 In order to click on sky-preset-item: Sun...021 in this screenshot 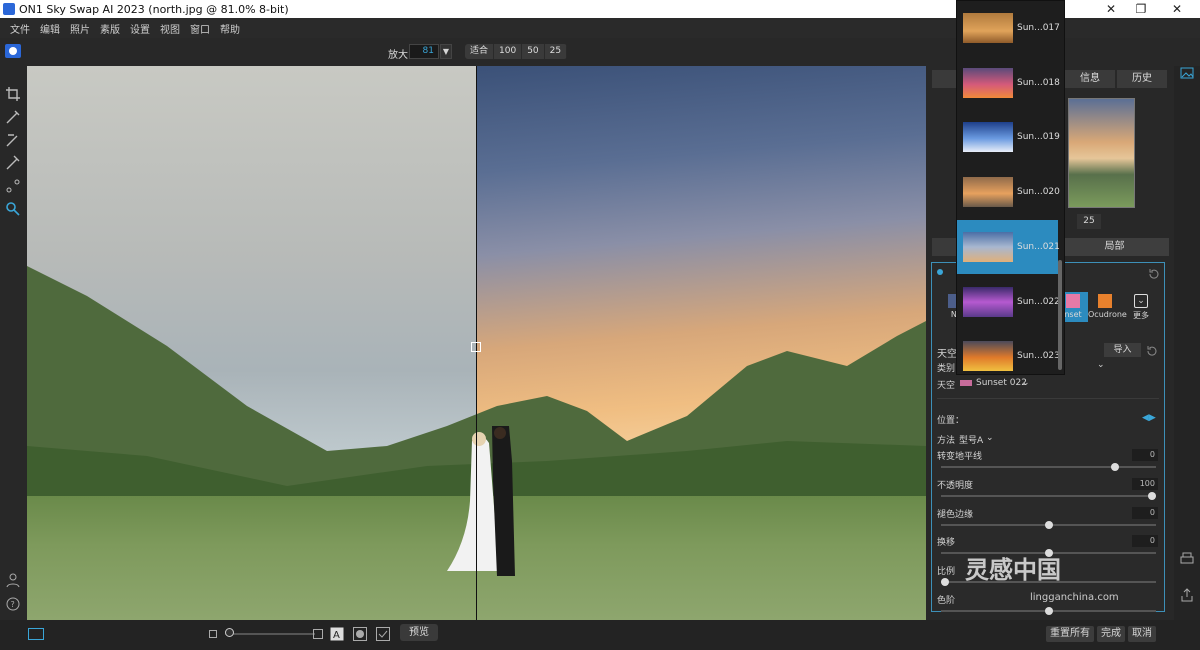, I will do `click(1008, 246)`.